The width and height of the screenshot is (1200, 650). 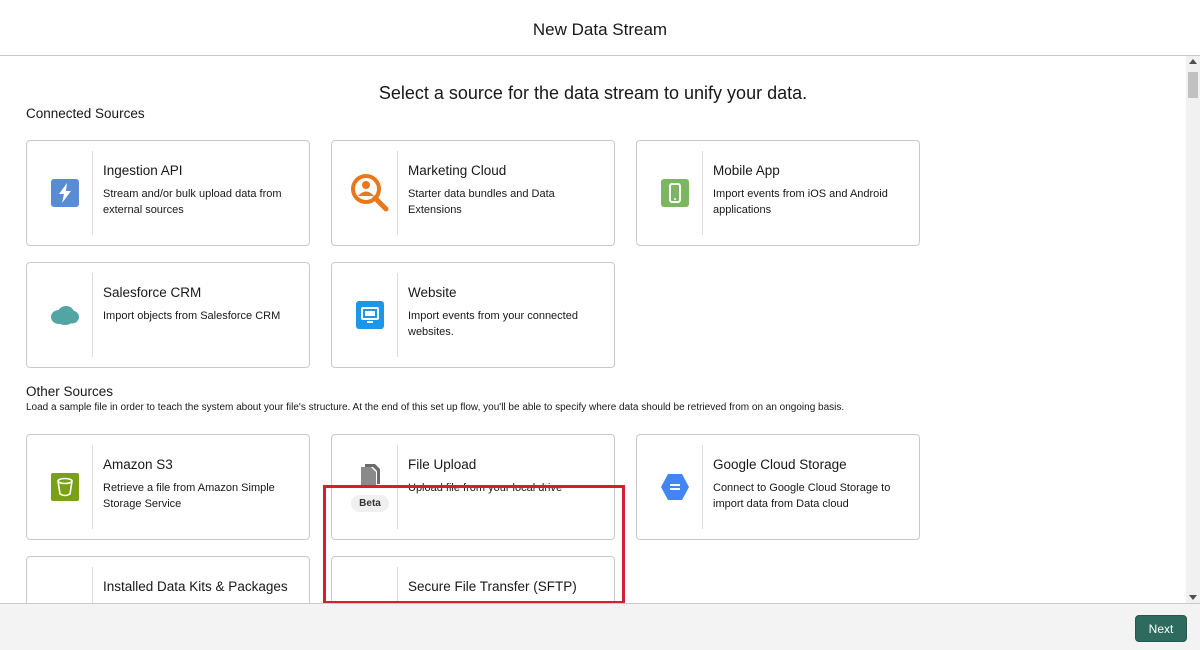 I want to click on card-title: Mobile App, so click(x=746, y=170).